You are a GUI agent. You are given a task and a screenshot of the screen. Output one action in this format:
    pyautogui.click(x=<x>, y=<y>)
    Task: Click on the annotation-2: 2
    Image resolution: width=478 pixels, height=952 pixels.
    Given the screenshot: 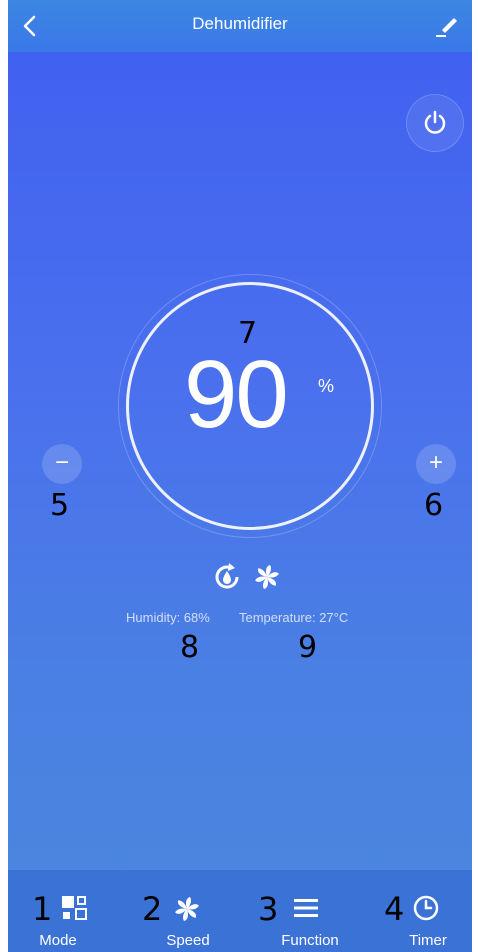 What is the action you would take?
    pyautogui.click(x=152, y=909)
    